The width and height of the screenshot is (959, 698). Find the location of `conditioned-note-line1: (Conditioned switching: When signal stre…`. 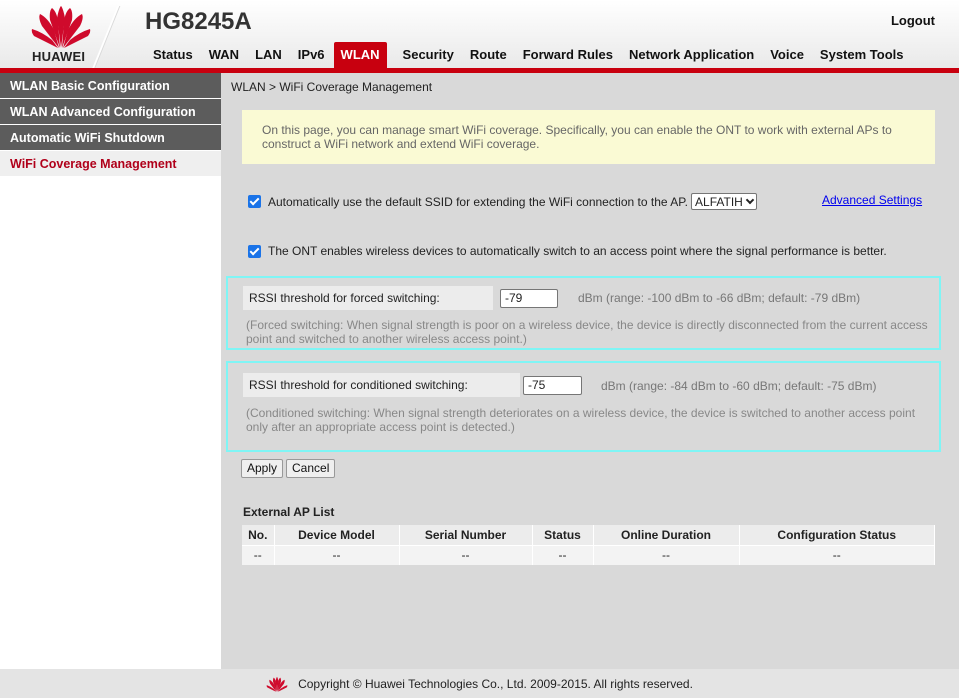

conditioned-note-line1: (Conditioned switching: When signal stre… is located at coordinates (581, 413).